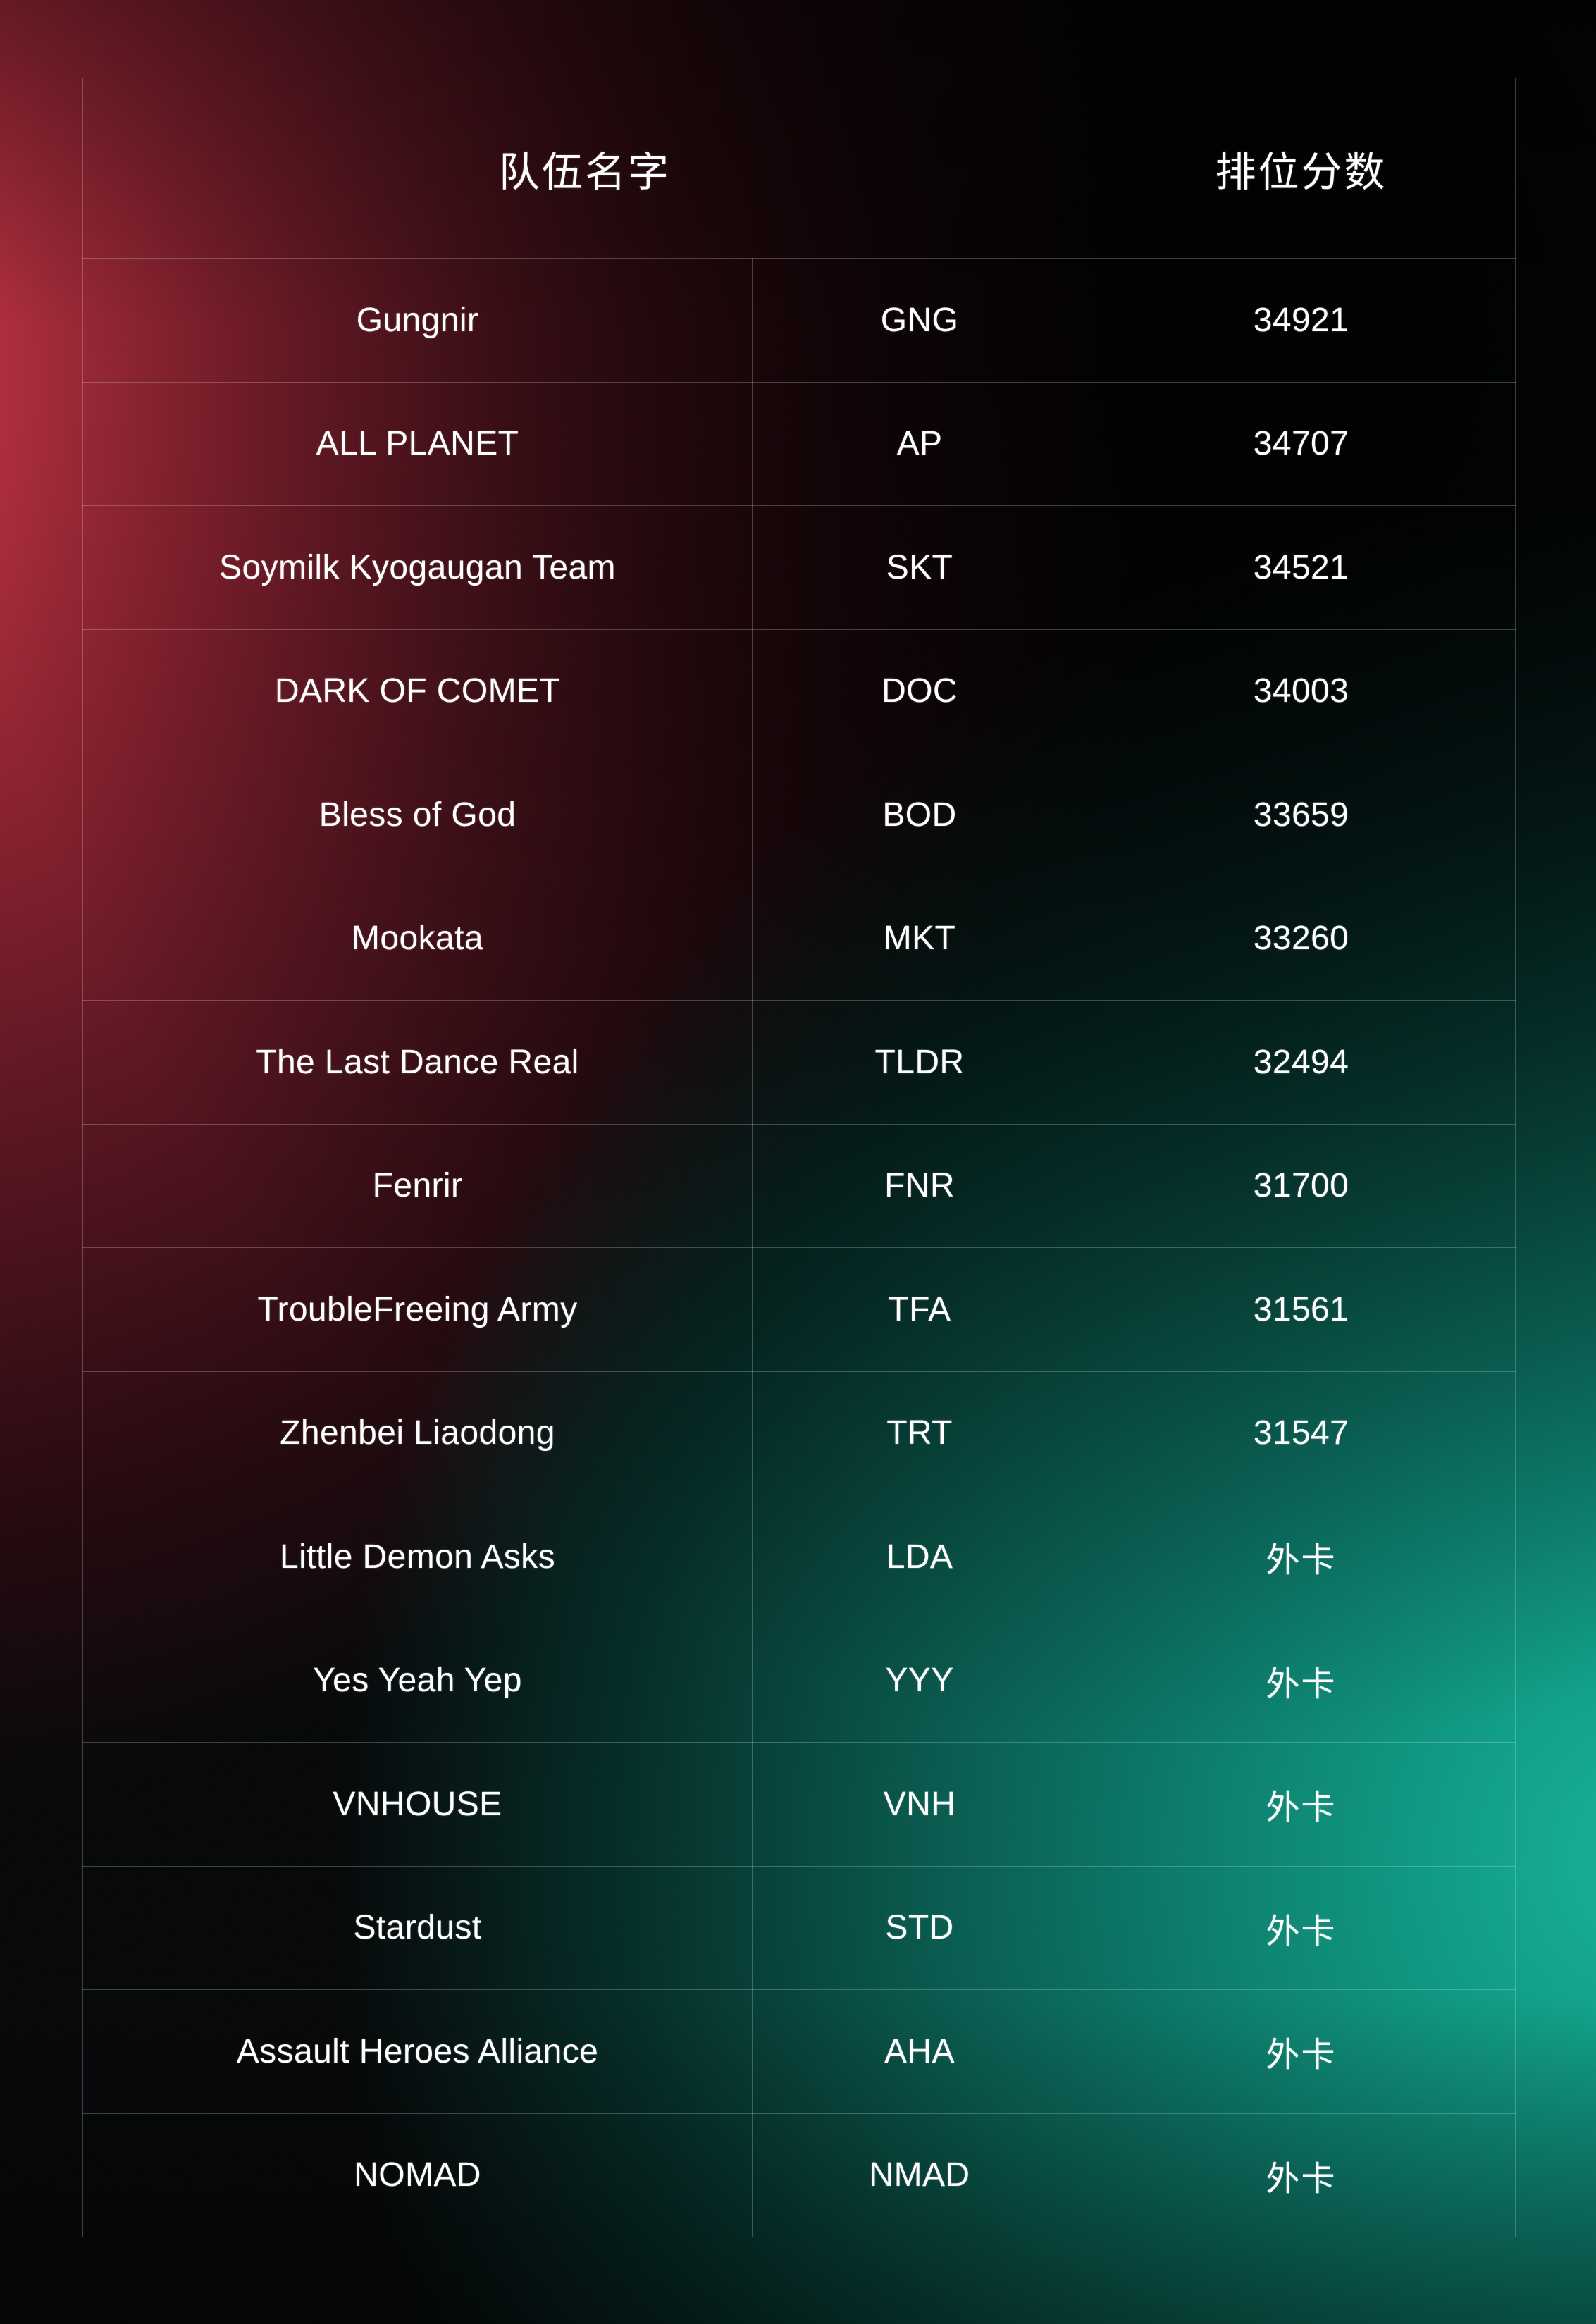 This screenshot has height=2324, width=1596. What do you see at coordinates (418, 1186) in the screenshot?
I see `cell-team-name: Fenrir` at bounding box center [418, 1186].